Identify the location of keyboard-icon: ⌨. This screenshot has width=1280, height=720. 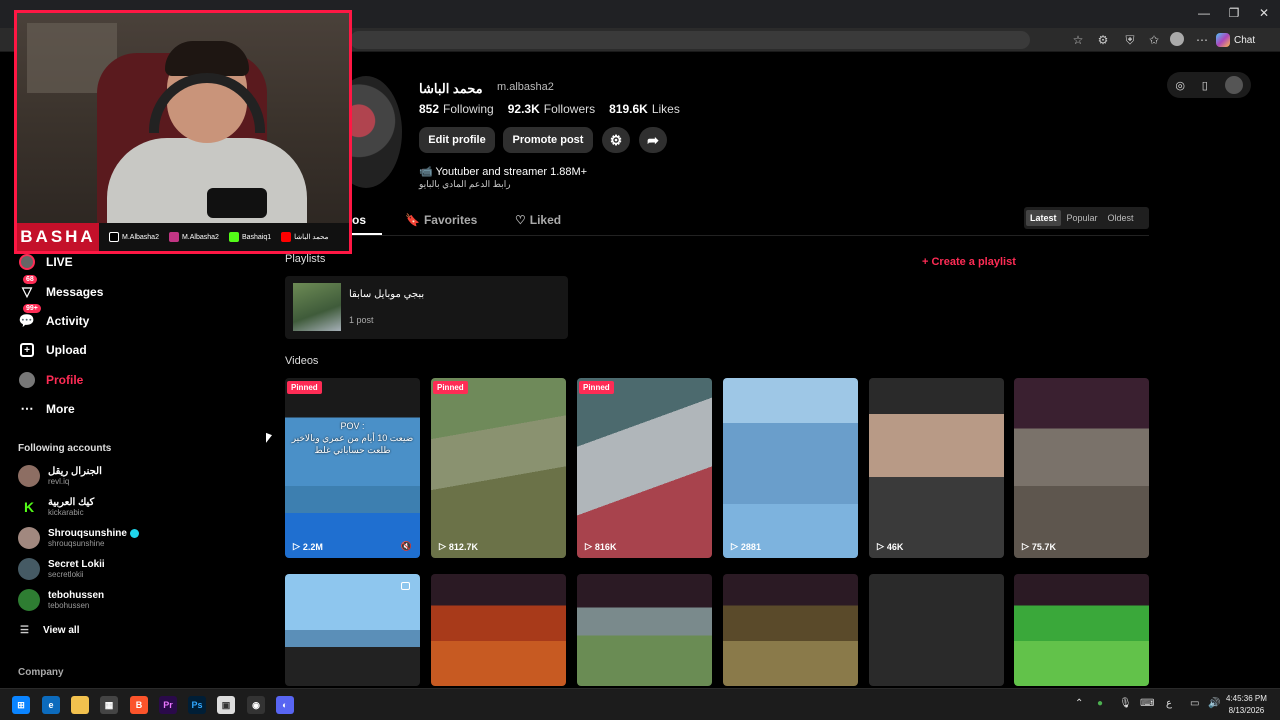
(1147, 703).